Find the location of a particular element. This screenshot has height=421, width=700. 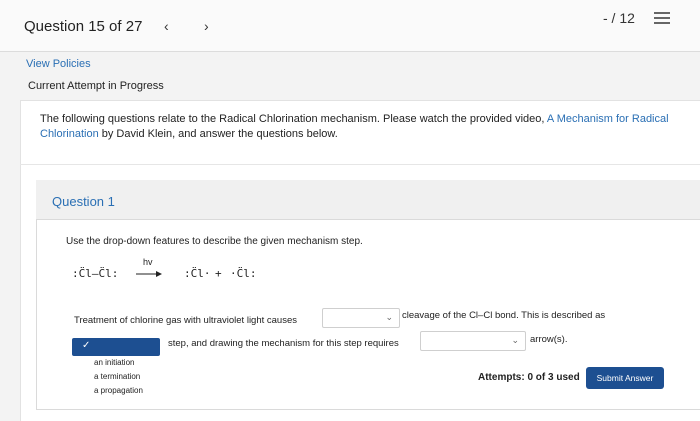

option-initiation: an initiation is located at coordinates (114, 362).